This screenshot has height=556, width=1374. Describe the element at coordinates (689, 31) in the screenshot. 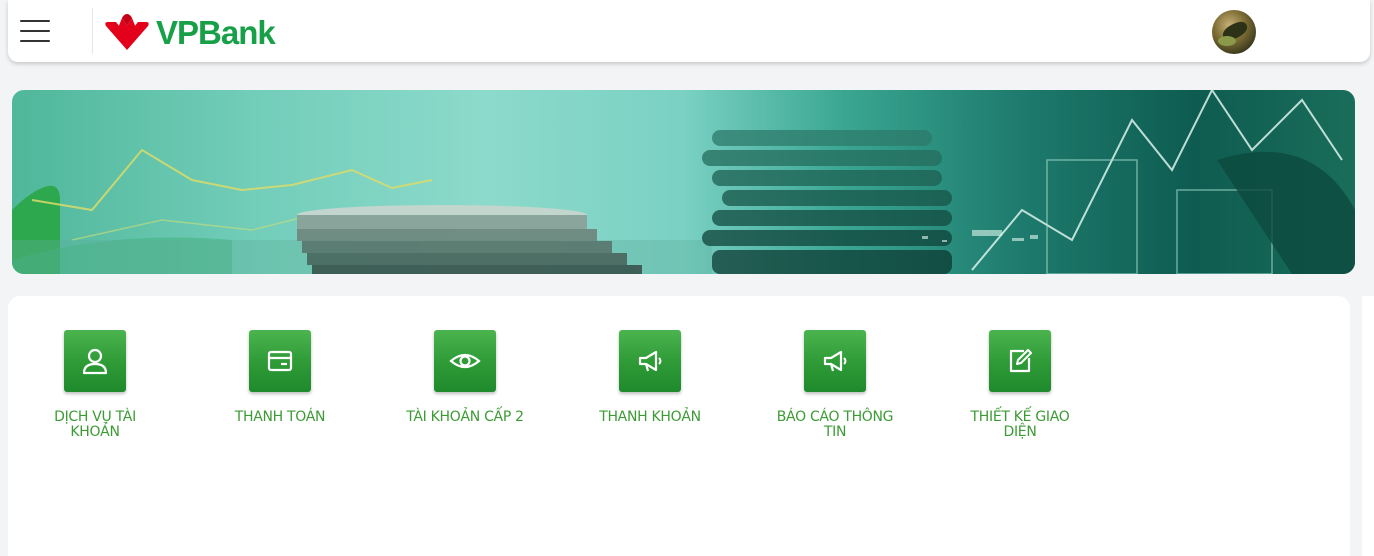

I see `top-header: VPBank` at that location.